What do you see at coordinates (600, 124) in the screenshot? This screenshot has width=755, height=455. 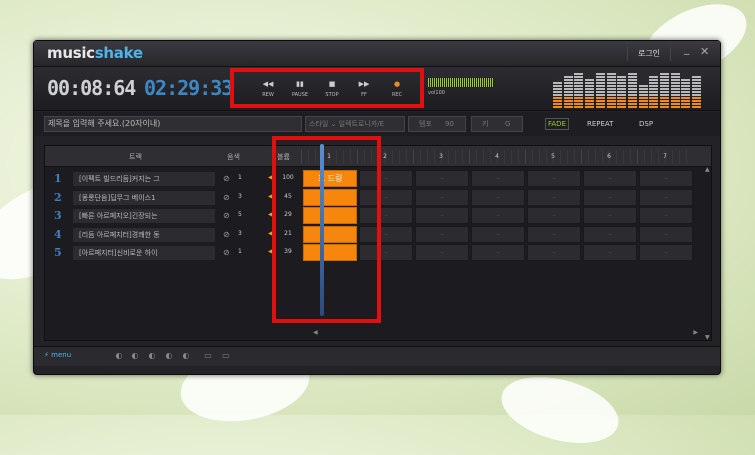 I see `repeat-toggle: REPEAT` at bounding box center [600, 124].